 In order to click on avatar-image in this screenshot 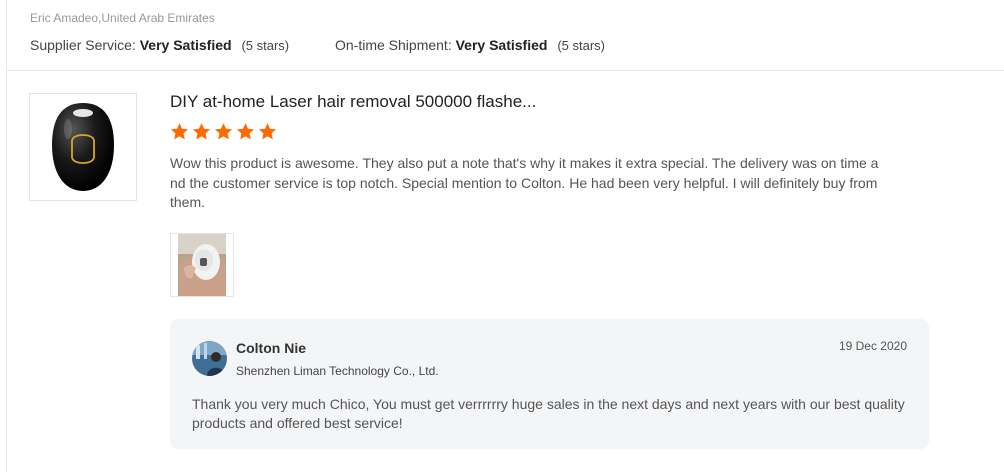, I will do `click(209, 358)`.